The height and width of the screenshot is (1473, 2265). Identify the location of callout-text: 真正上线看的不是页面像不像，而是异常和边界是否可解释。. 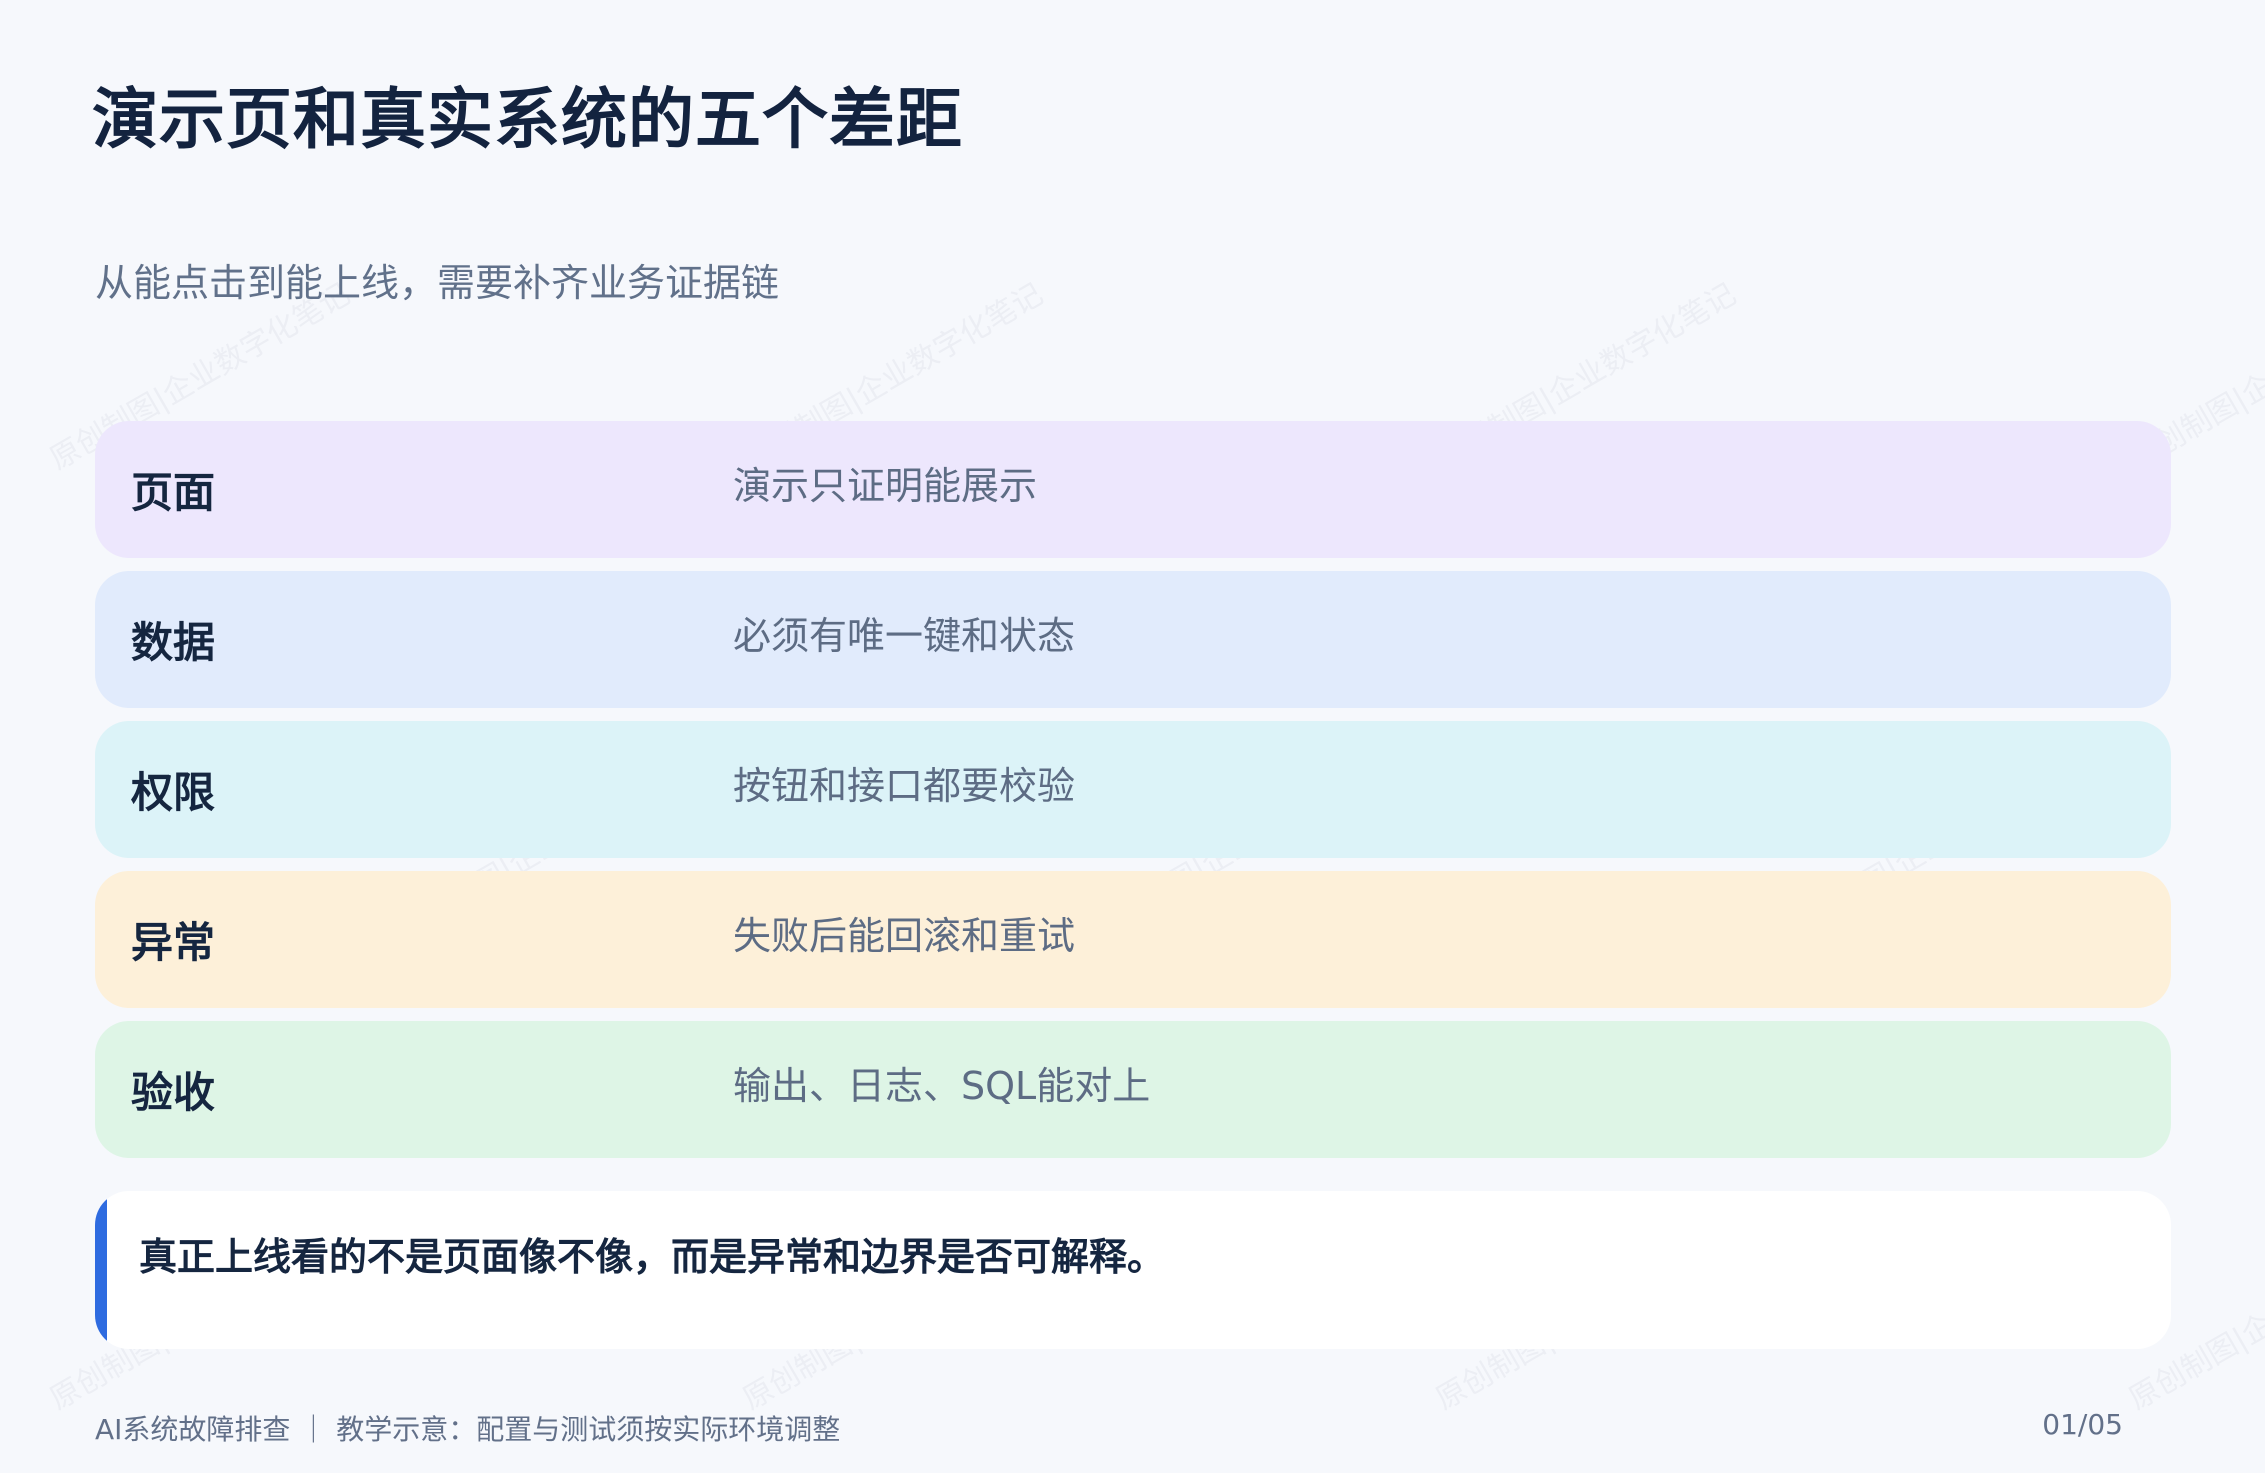
(652, 1257).